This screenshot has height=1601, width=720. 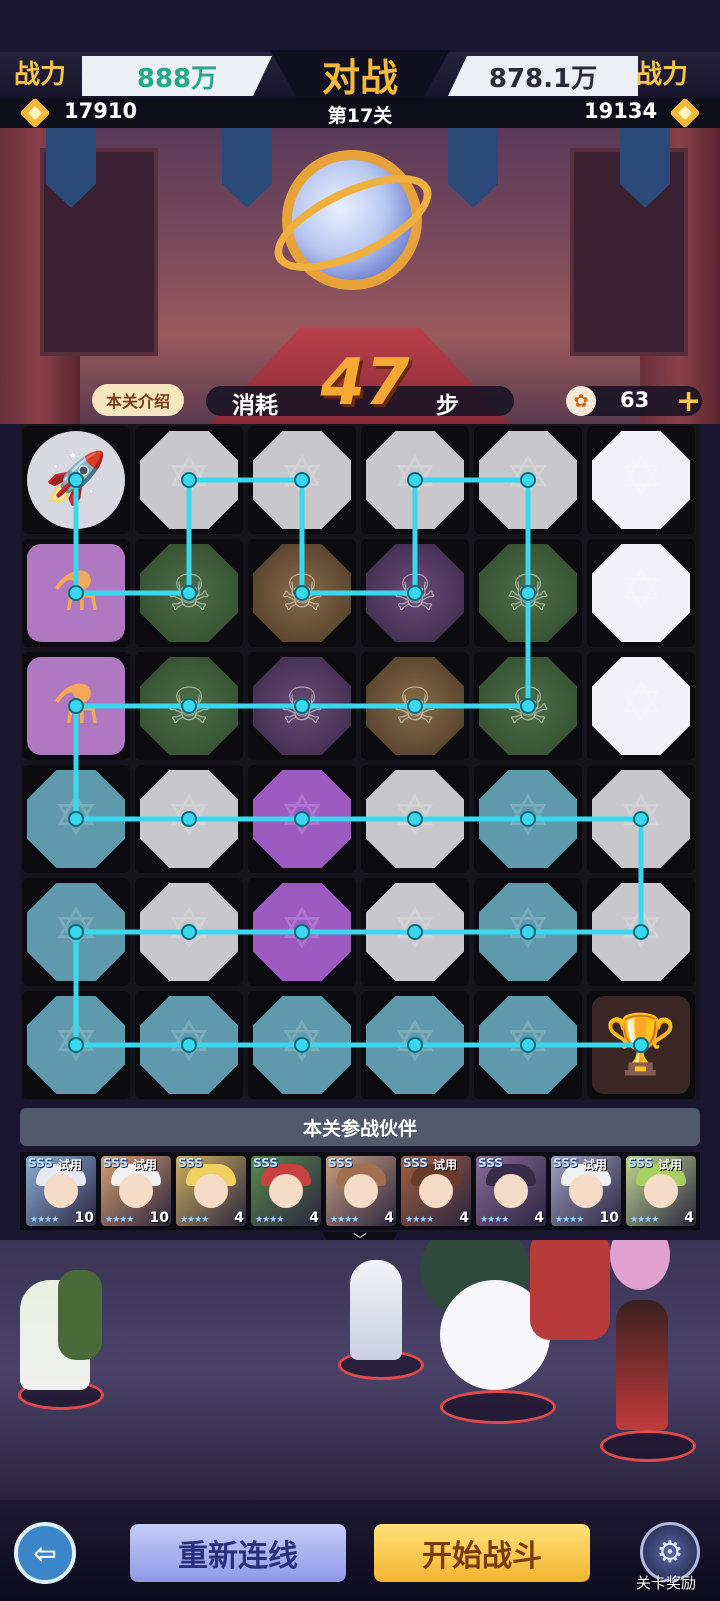 I want to click on flower-fairy, so click(x=640, y=1265).